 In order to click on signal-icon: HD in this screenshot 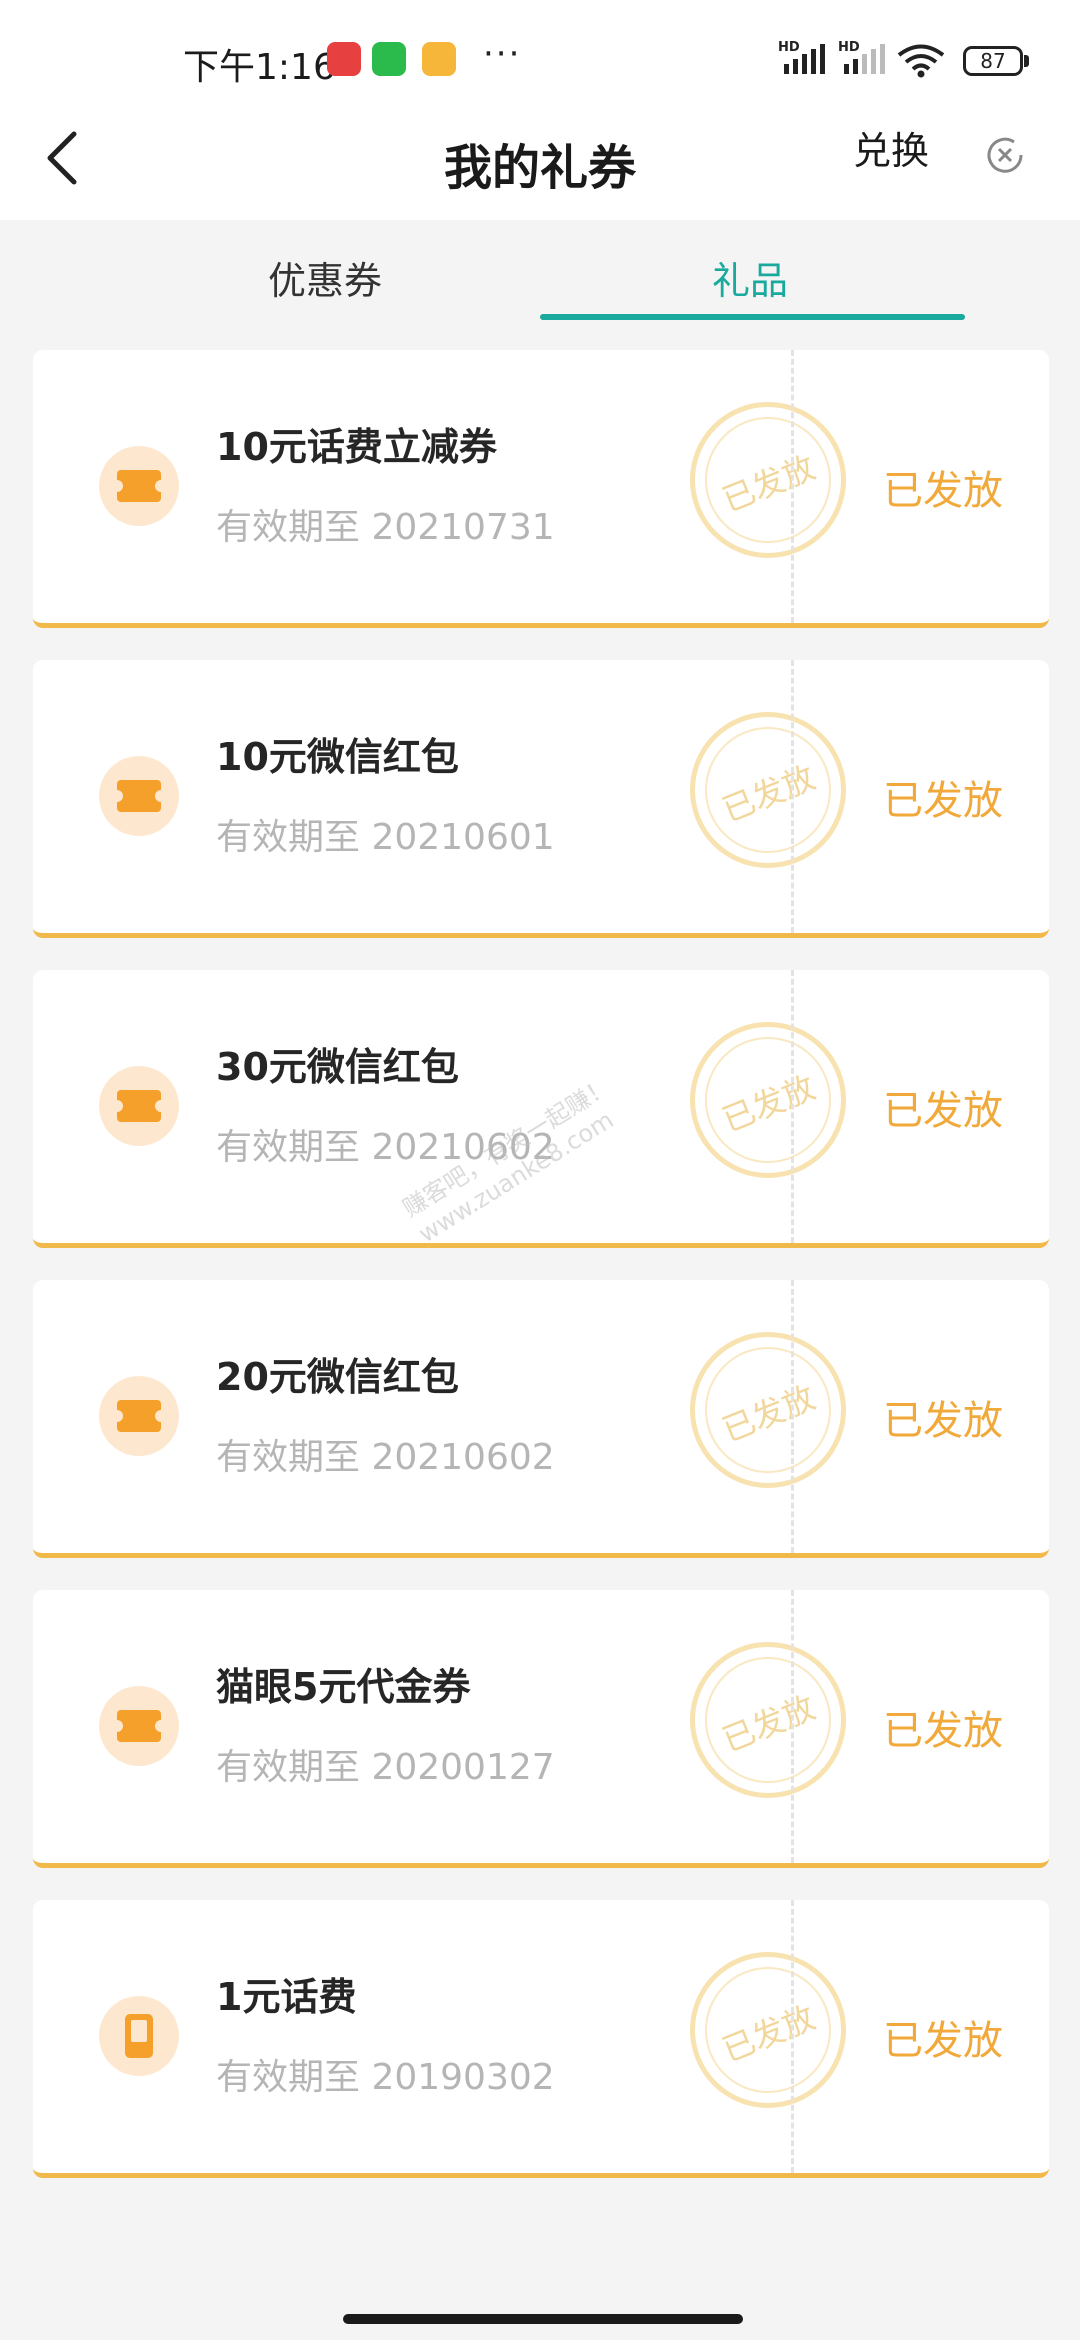, I will do `click(802, 60)`.